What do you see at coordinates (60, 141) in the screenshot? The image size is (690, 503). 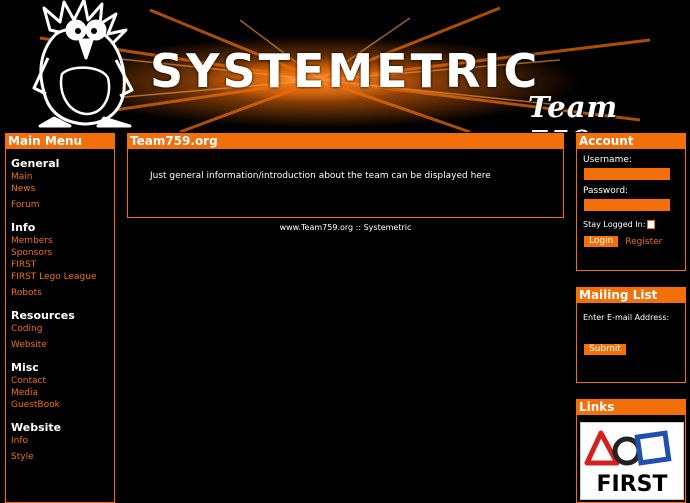 I see `main-menu-title: Main Menu` at bounding box center [60, 141].